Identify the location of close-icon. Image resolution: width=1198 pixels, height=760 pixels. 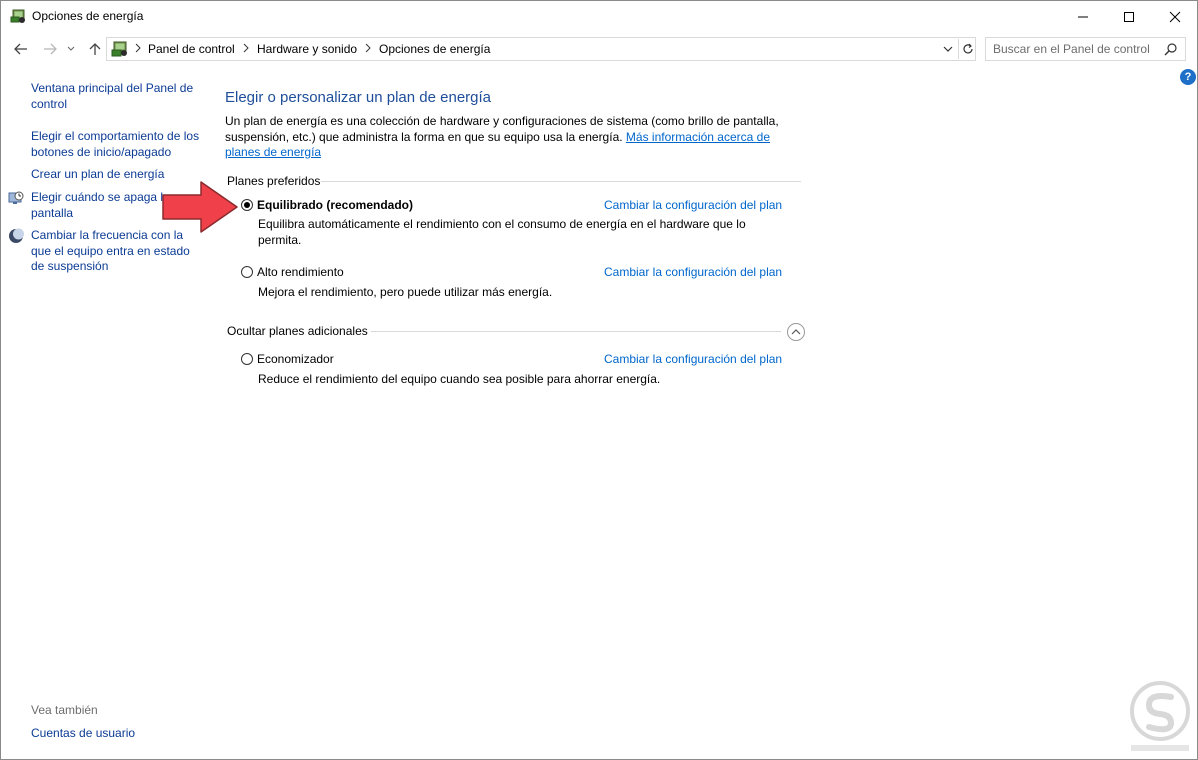
(1175, 16).